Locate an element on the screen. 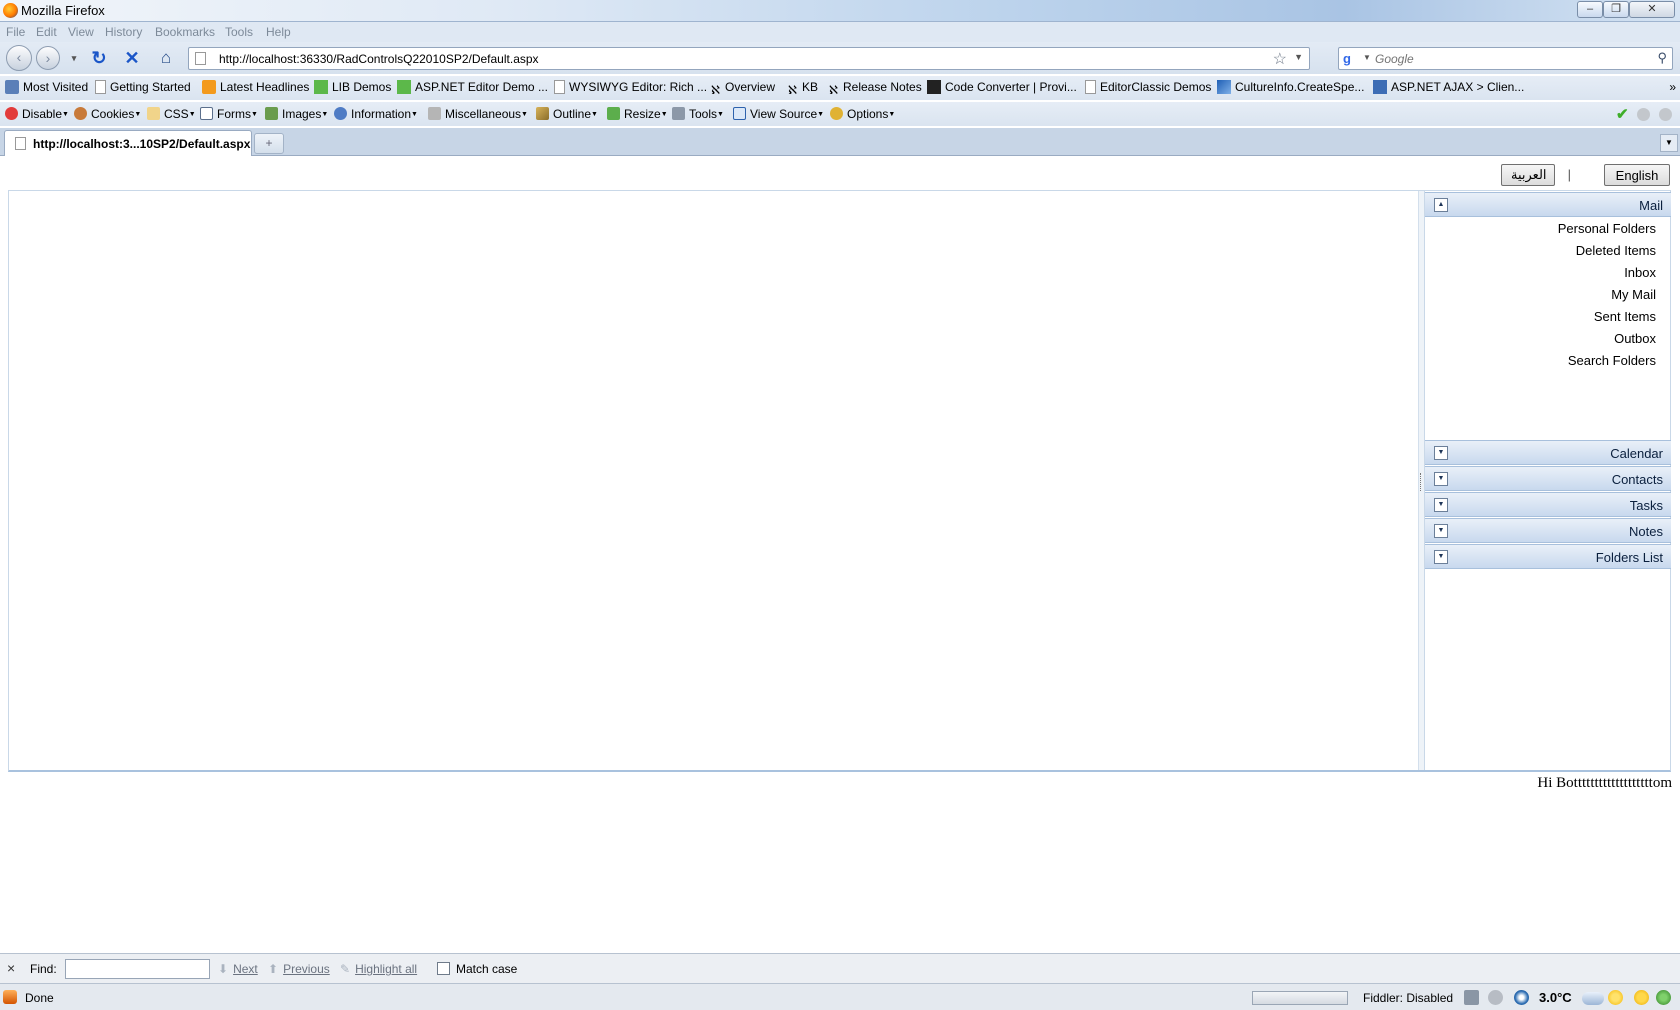  highlight-all-button: ✎ Highlight all is located at coordinates (378, 969).